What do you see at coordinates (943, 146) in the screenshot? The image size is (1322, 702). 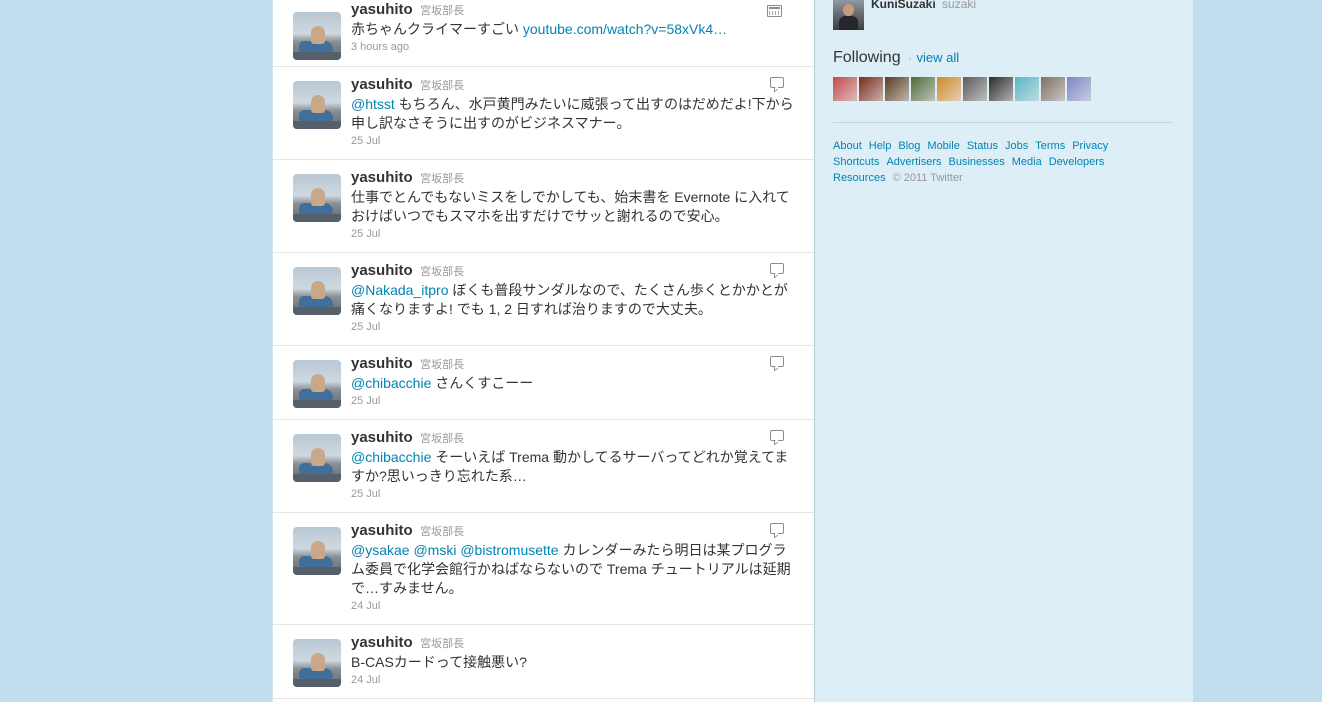 I see `footer-link-mobile: Mobile` at bounding box center [943, 146].